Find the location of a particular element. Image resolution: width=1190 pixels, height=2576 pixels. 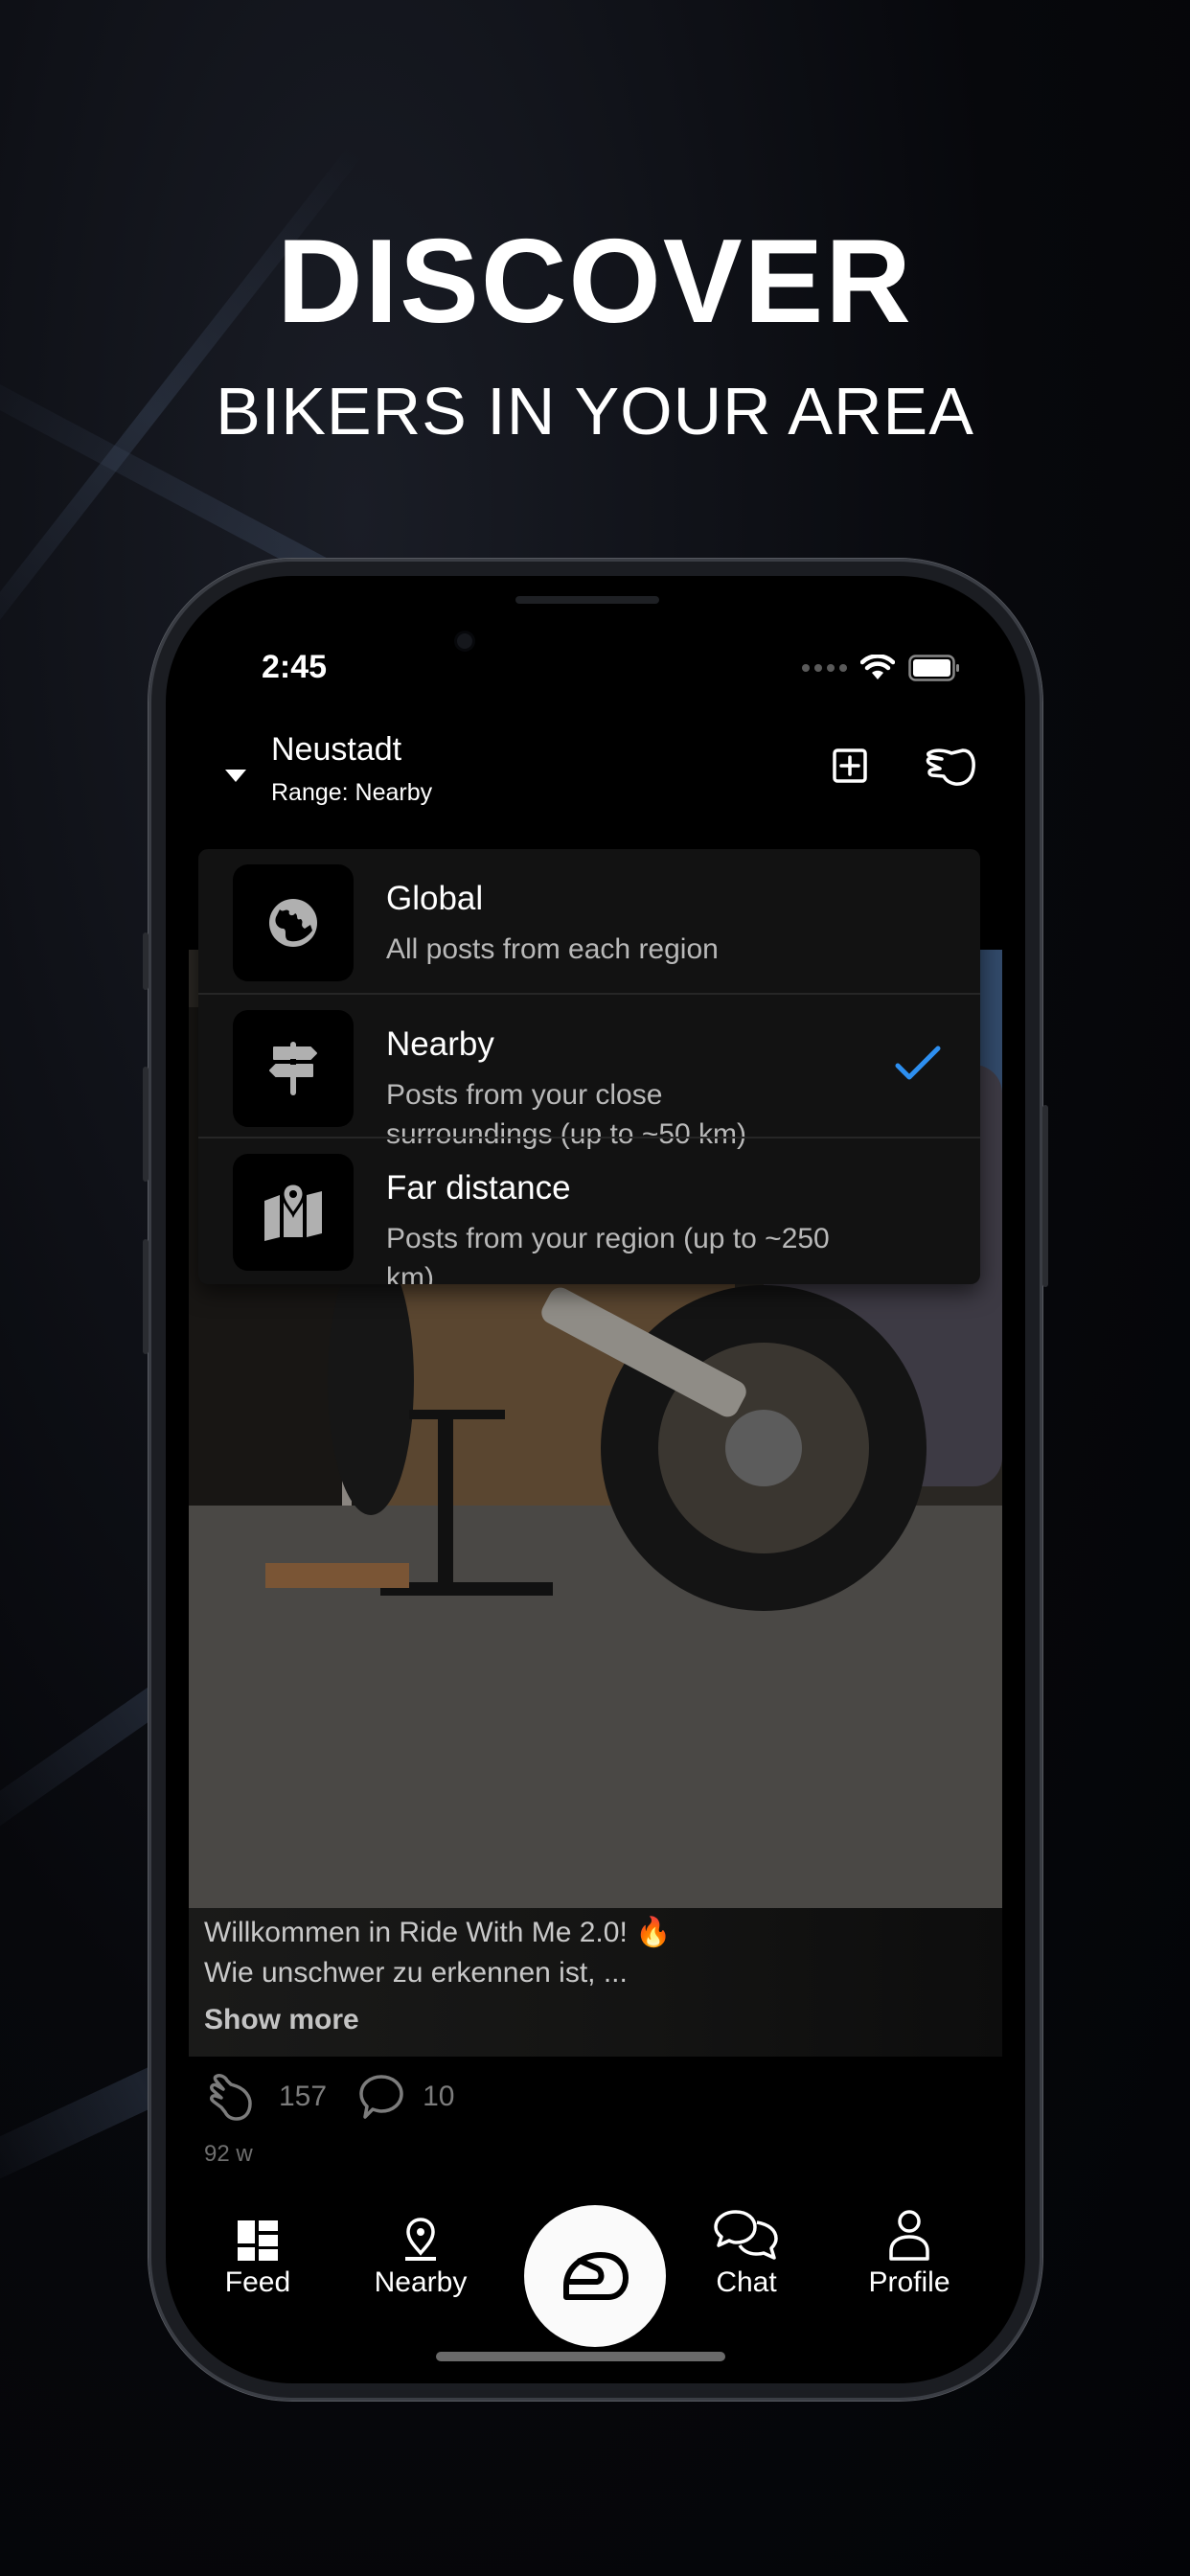

status-icons is located at coordinates (881, 668).